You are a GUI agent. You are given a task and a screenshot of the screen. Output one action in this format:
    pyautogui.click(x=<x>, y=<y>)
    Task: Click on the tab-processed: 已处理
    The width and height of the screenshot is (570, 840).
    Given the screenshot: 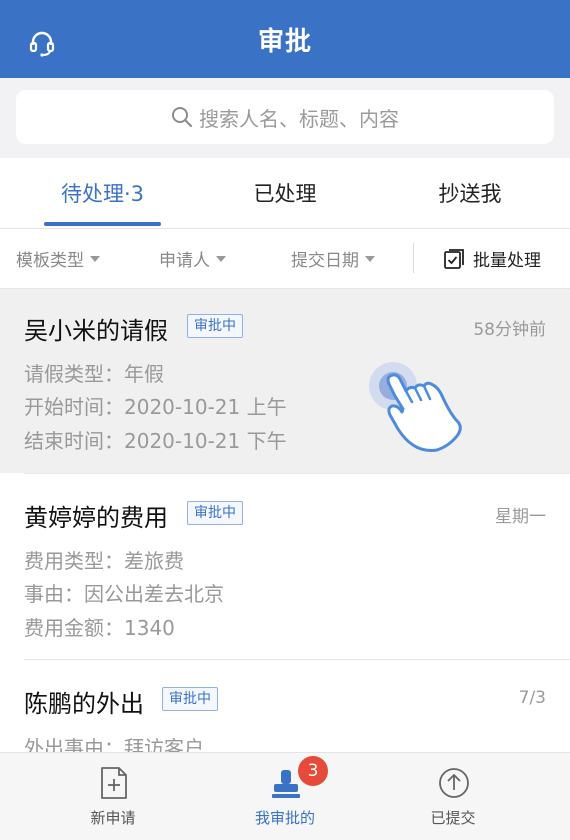 What is the action you would take?
    pyautogui.click(x=285, y=193)
    